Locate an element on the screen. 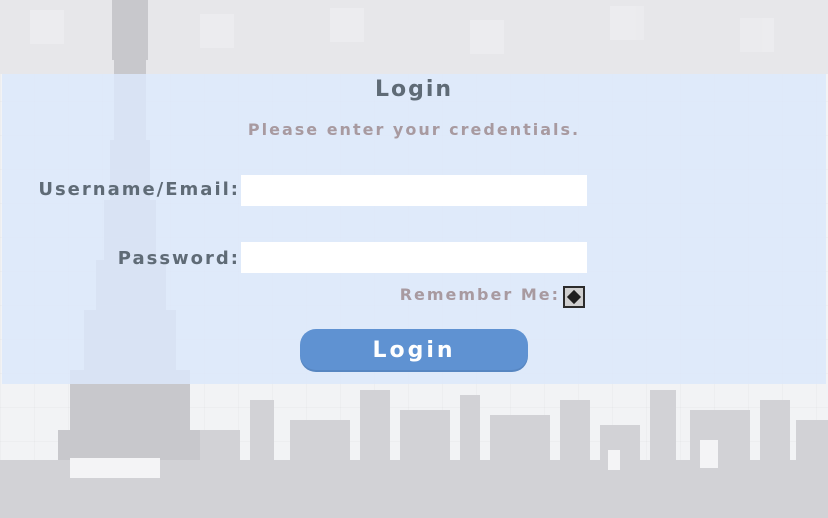  login-button: Login is located at coordinates (414, 350).